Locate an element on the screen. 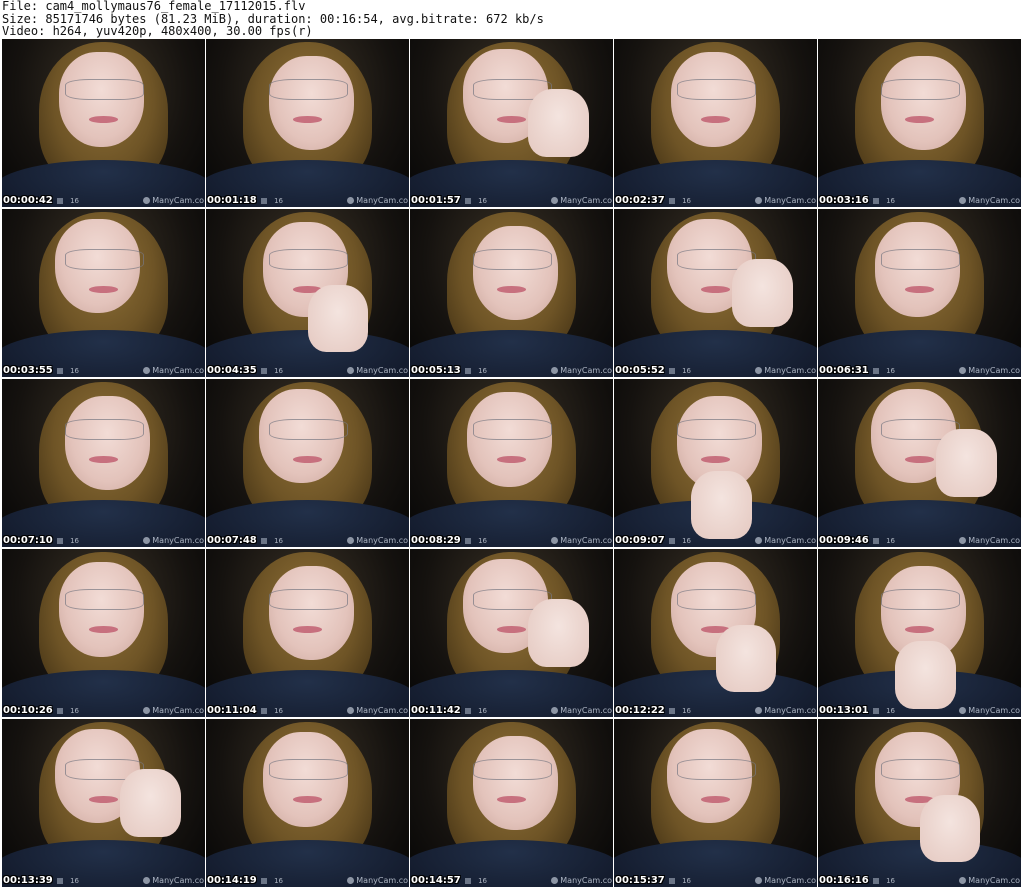  video-thumbnail: 00:07:48 16 ManyCam.co is located at coordinates (307, 463).